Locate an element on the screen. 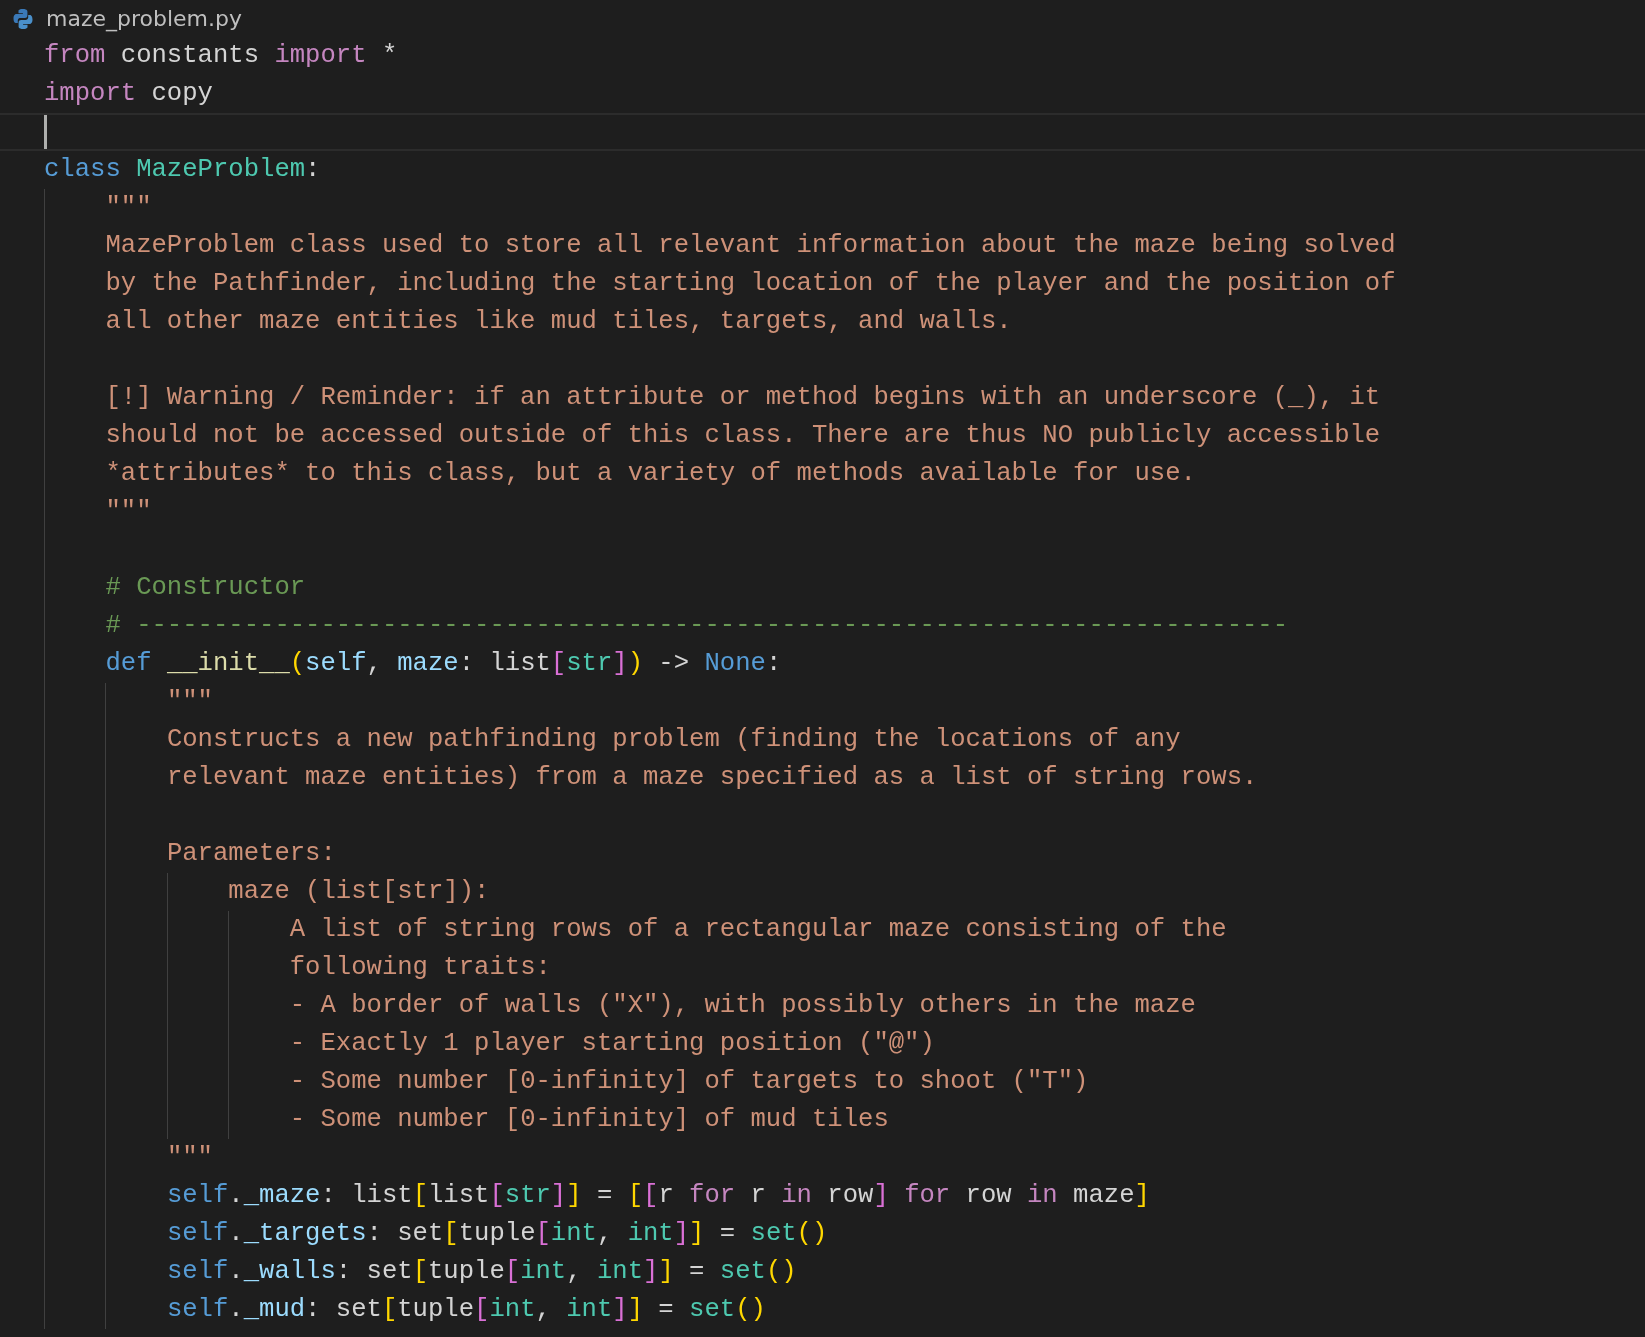  python-file-icon is located at coordinates (23, 18).